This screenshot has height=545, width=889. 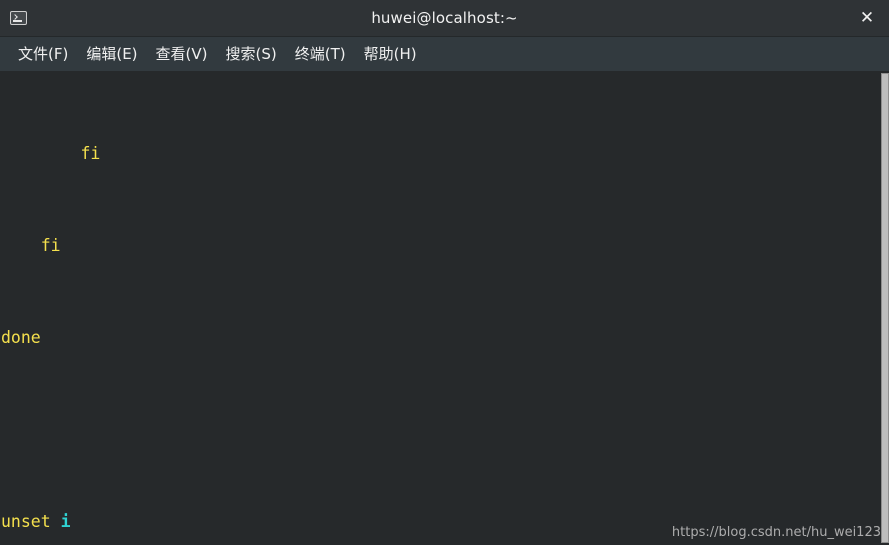 What do you see at coordinates (111, 54) in the screenshot?
I see `menu-item-edit: 编辑(E)` at bounding box center [111, 54].